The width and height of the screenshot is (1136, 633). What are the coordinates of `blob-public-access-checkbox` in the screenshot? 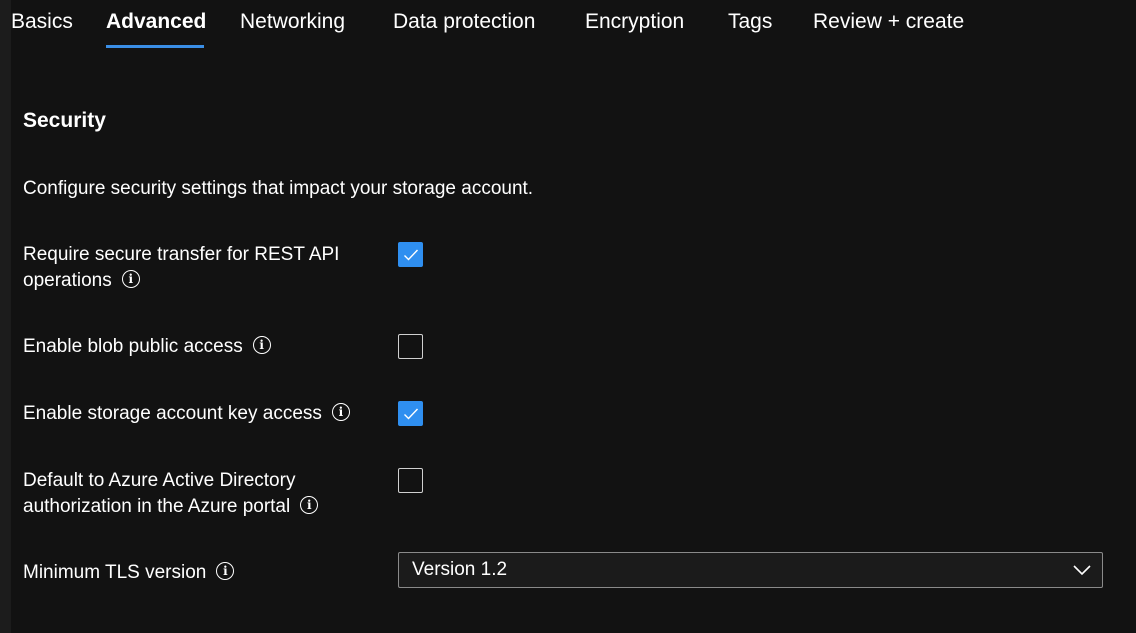 It's located at (410, 346).